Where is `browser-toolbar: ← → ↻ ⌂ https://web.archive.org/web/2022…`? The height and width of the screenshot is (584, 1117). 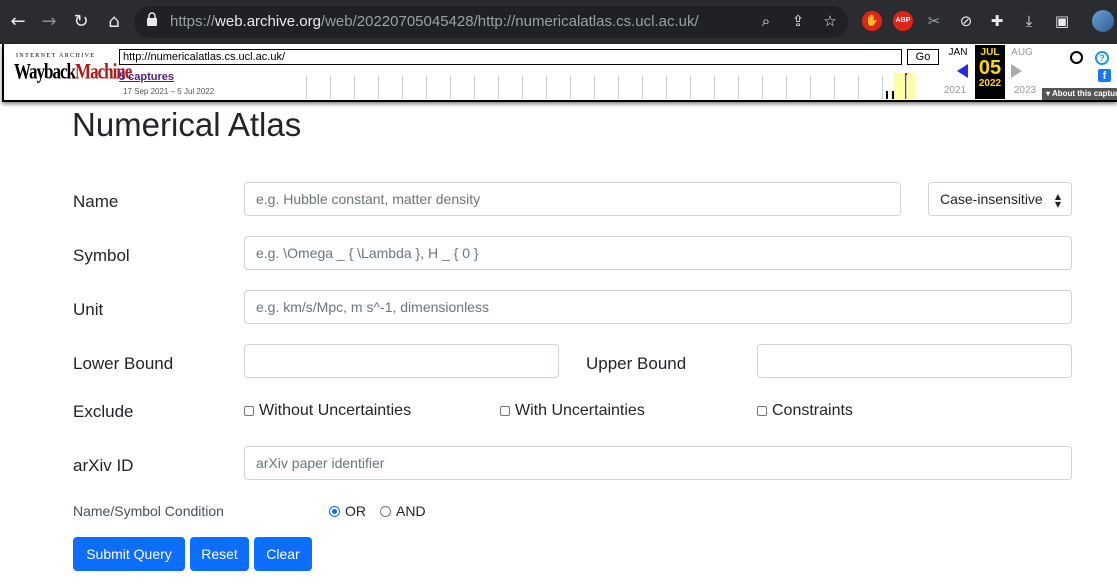
browser-toolbar: ← → ↻ ⌂ https://web.archive.org/web/2022… is located at coordinates (558, 22).